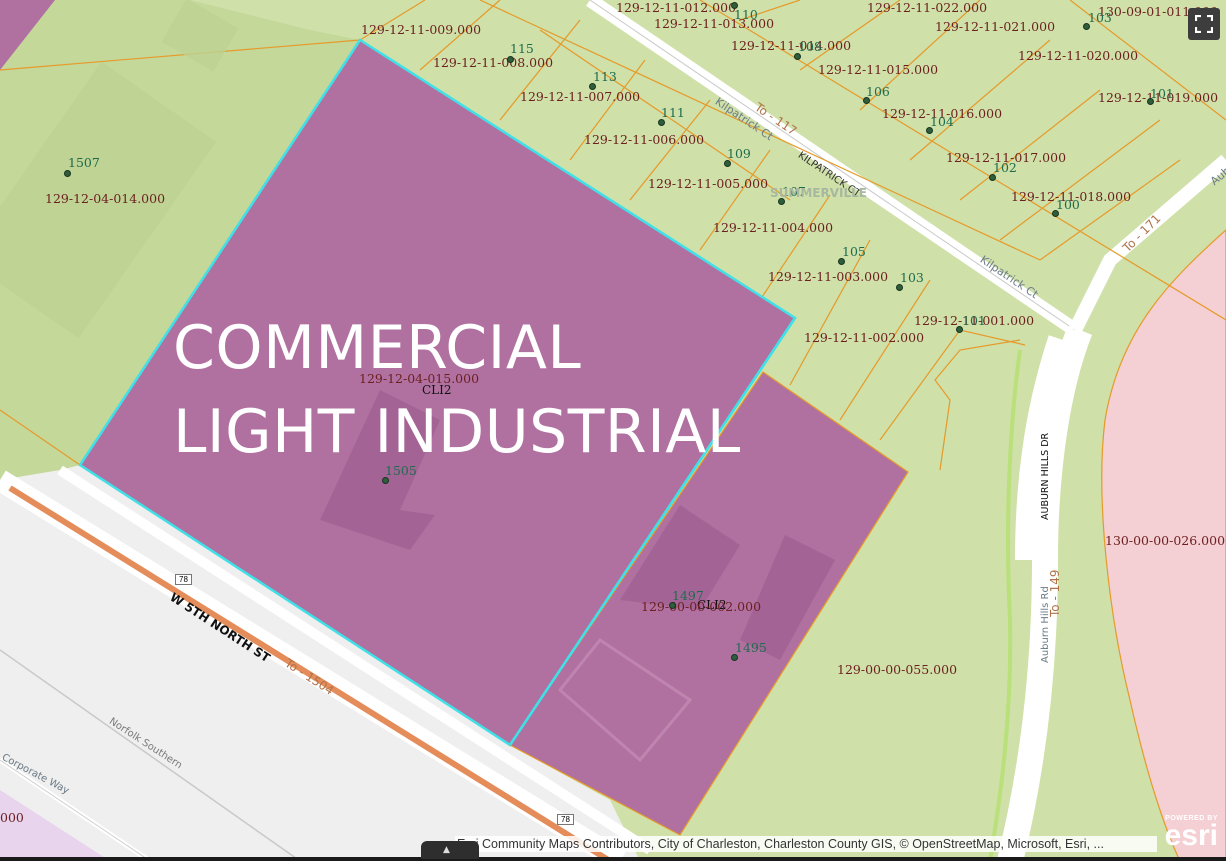 This screenshot has width=1226, height=861. Describe the element at coordinates (708, 183) in the screenshot. I see `parcel-label: 129-12-11-005.000` at that location.